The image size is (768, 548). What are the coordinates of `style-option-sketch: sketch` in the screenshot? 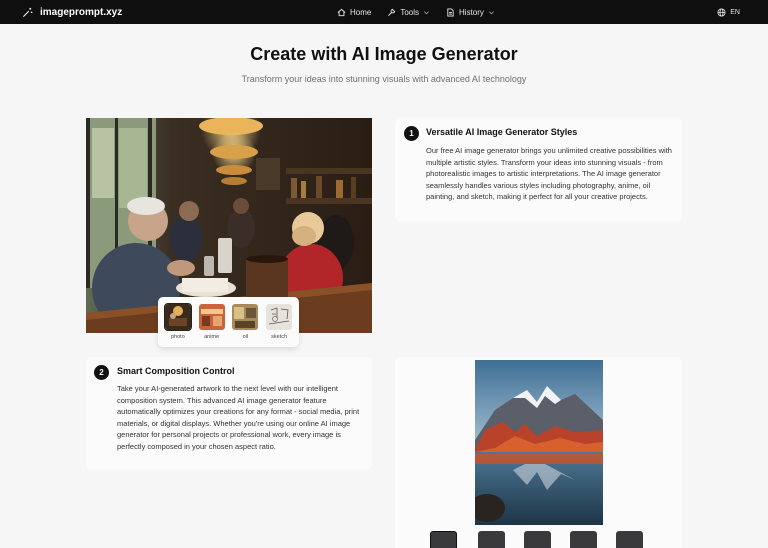 It's located at (279, 325).